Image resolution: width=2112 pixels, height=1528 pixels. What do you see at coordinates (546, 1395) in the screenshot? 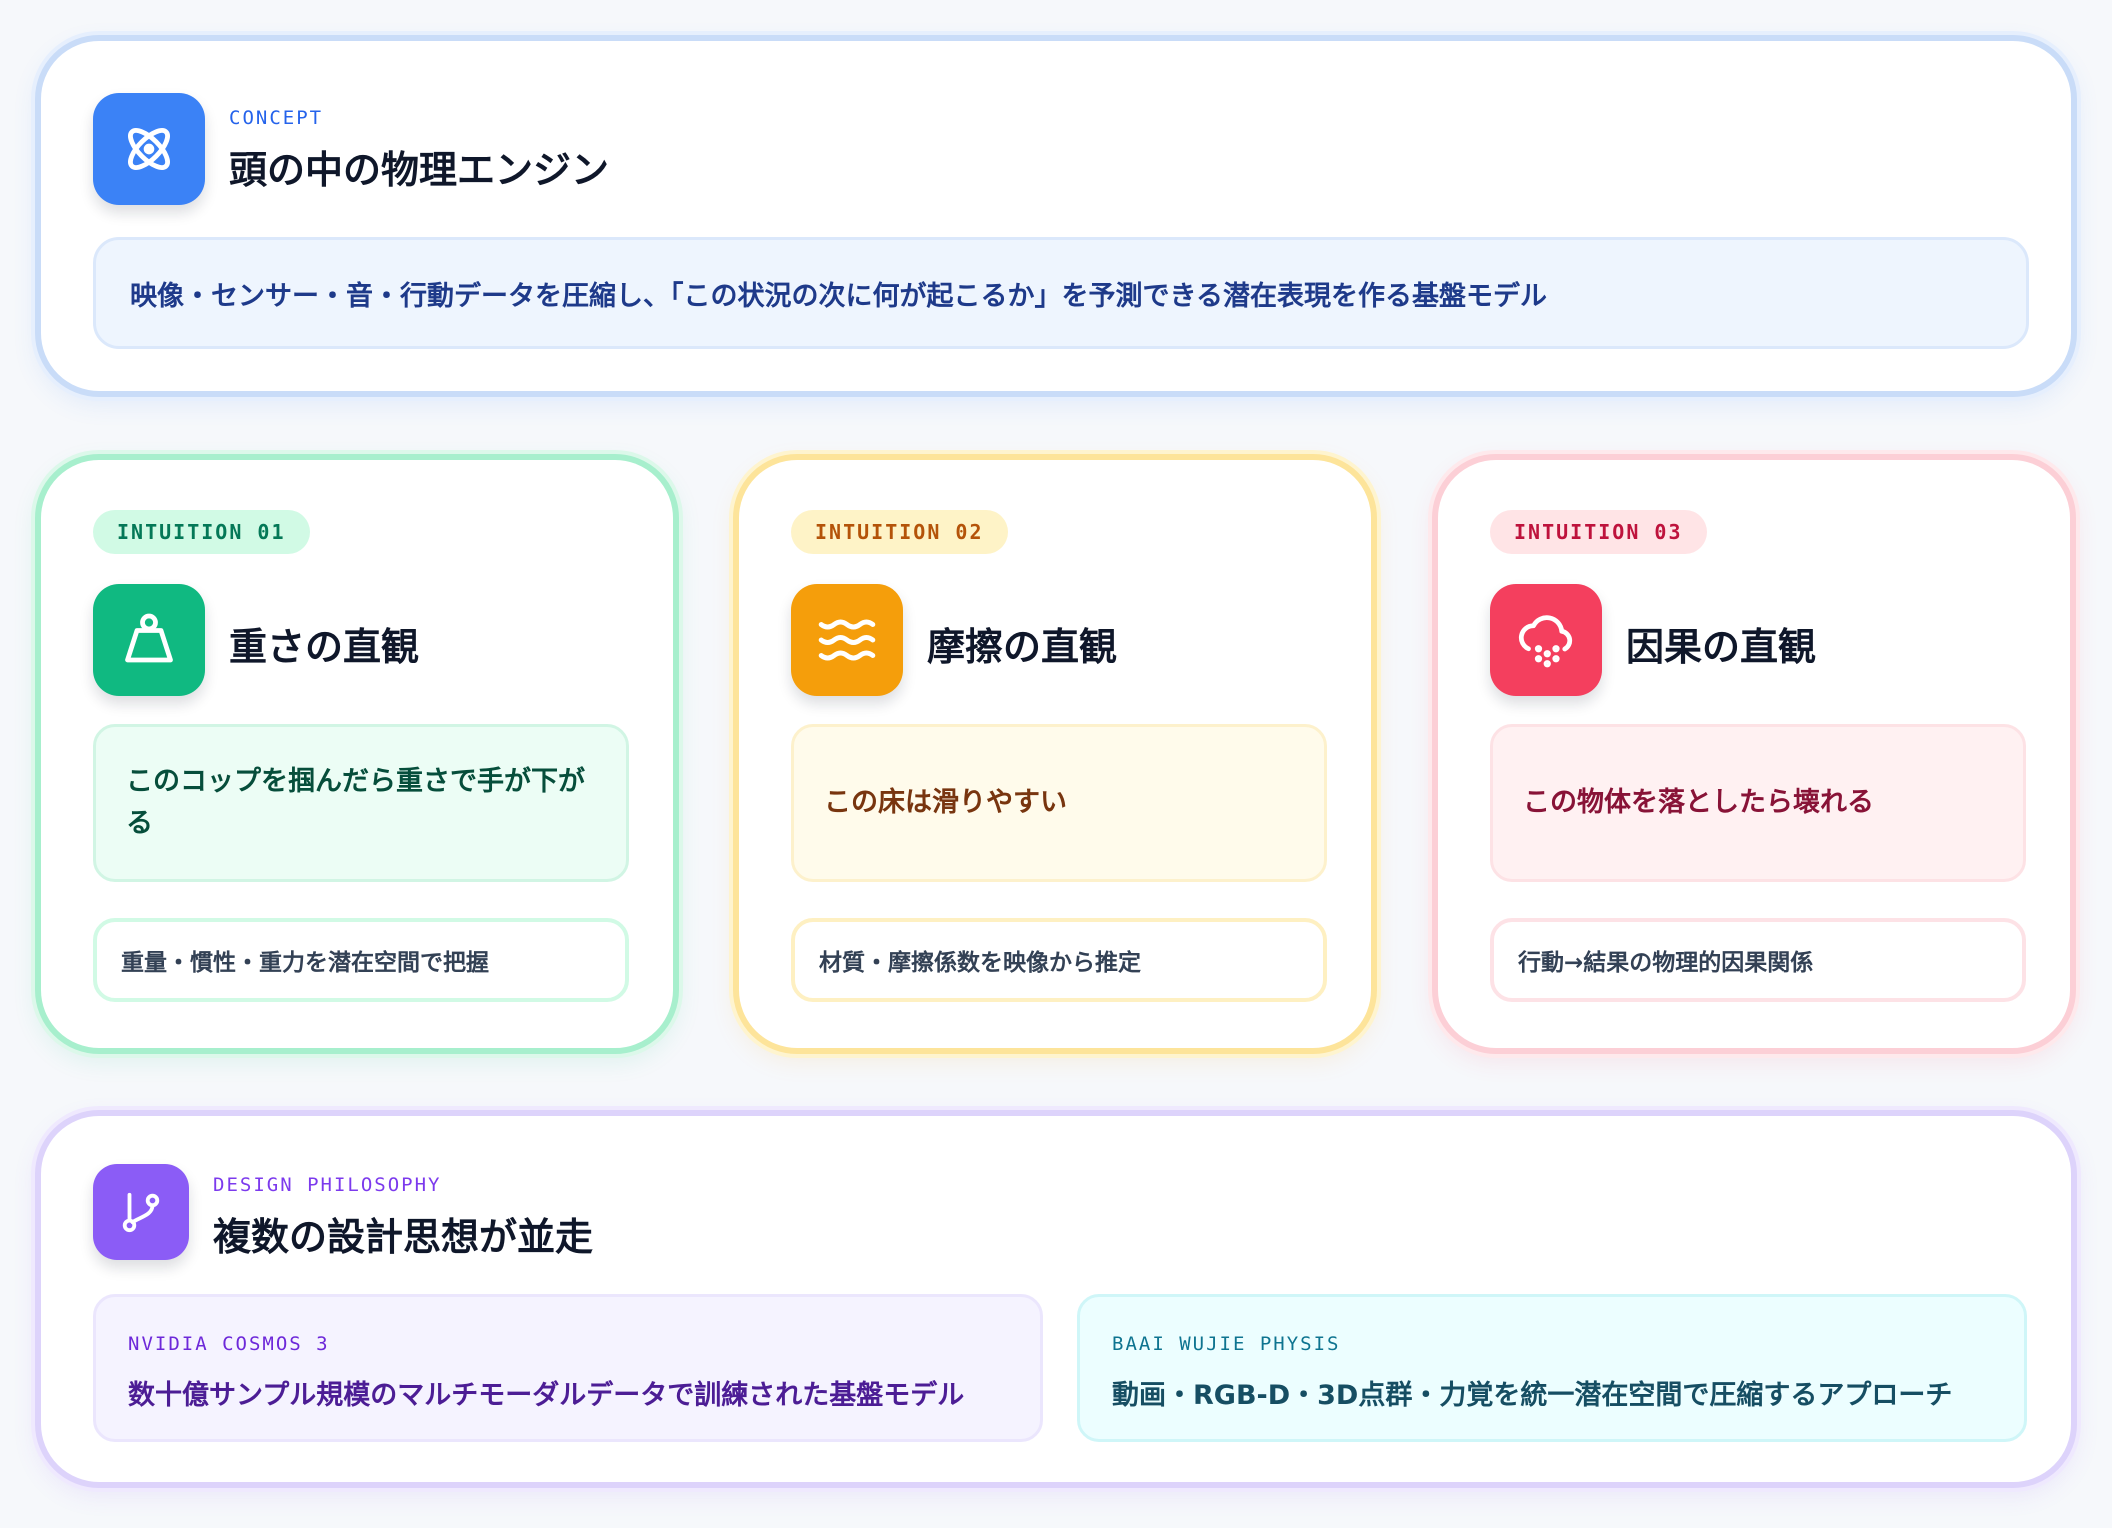
I see `model-description: 数十億サンプル規模のマルチモーダルデータで訓練された基盤モデル` at bounding box center [546, 1395].